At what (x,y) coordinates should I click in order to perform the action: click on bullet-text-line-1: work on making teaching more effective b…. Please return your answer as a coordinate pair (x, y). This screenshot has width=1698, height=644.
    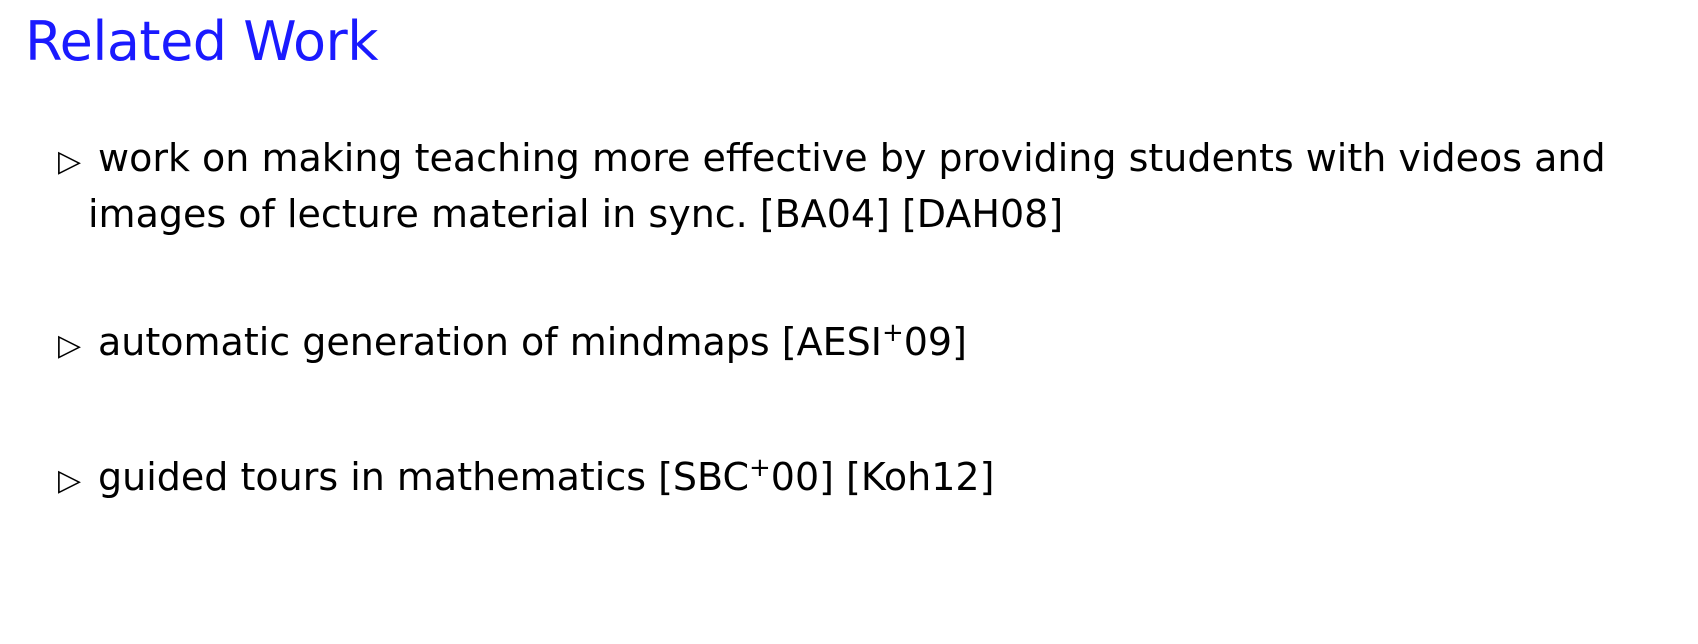
    Looking at the image, I should click on (852, 158).